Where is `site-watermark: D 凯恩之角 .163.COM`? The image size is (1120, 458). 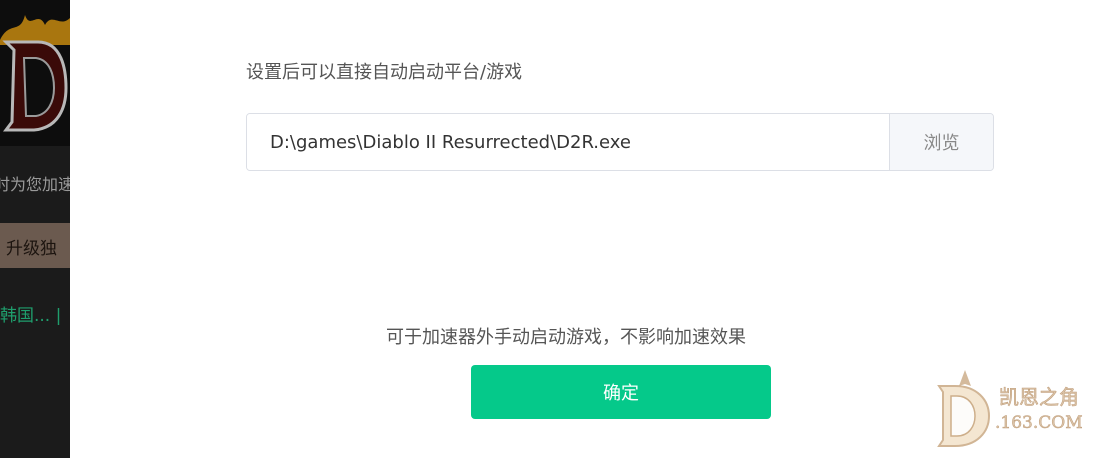 site-watermark: D 凯恩之角 .163.COM is located at coordinates (1017, 409).